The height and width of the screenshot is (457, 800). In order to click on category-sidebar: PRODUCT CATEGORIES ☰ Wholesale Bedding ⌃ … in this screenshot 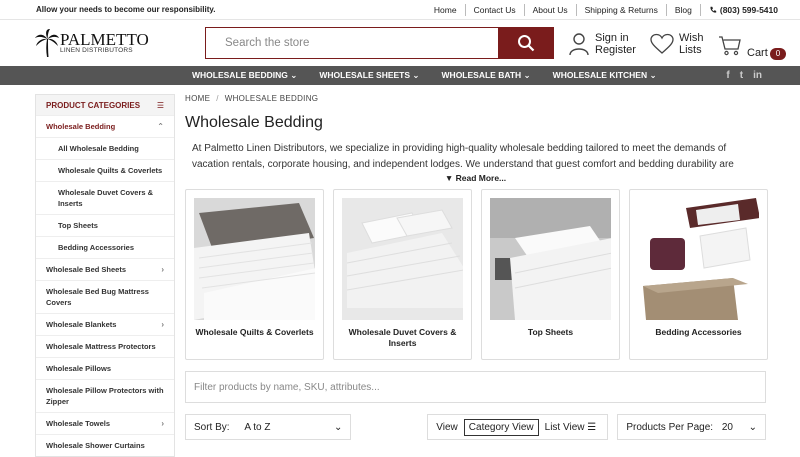, I will do `click(105, 275)`.